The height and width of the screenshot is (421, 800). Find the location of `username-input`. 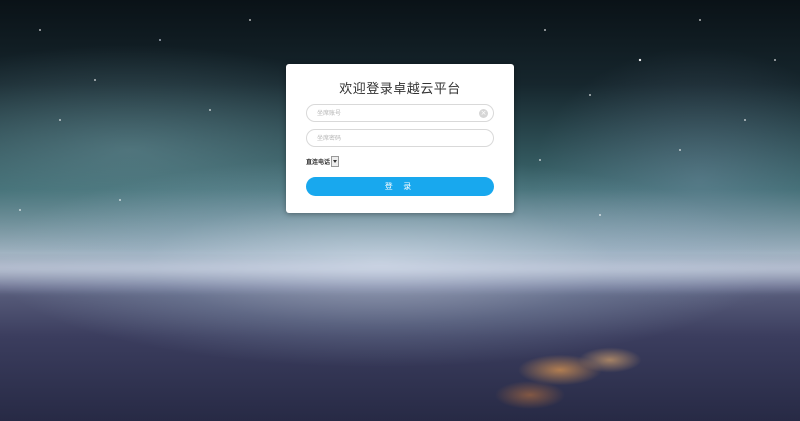

username-input is located at coordinates (397, 113).